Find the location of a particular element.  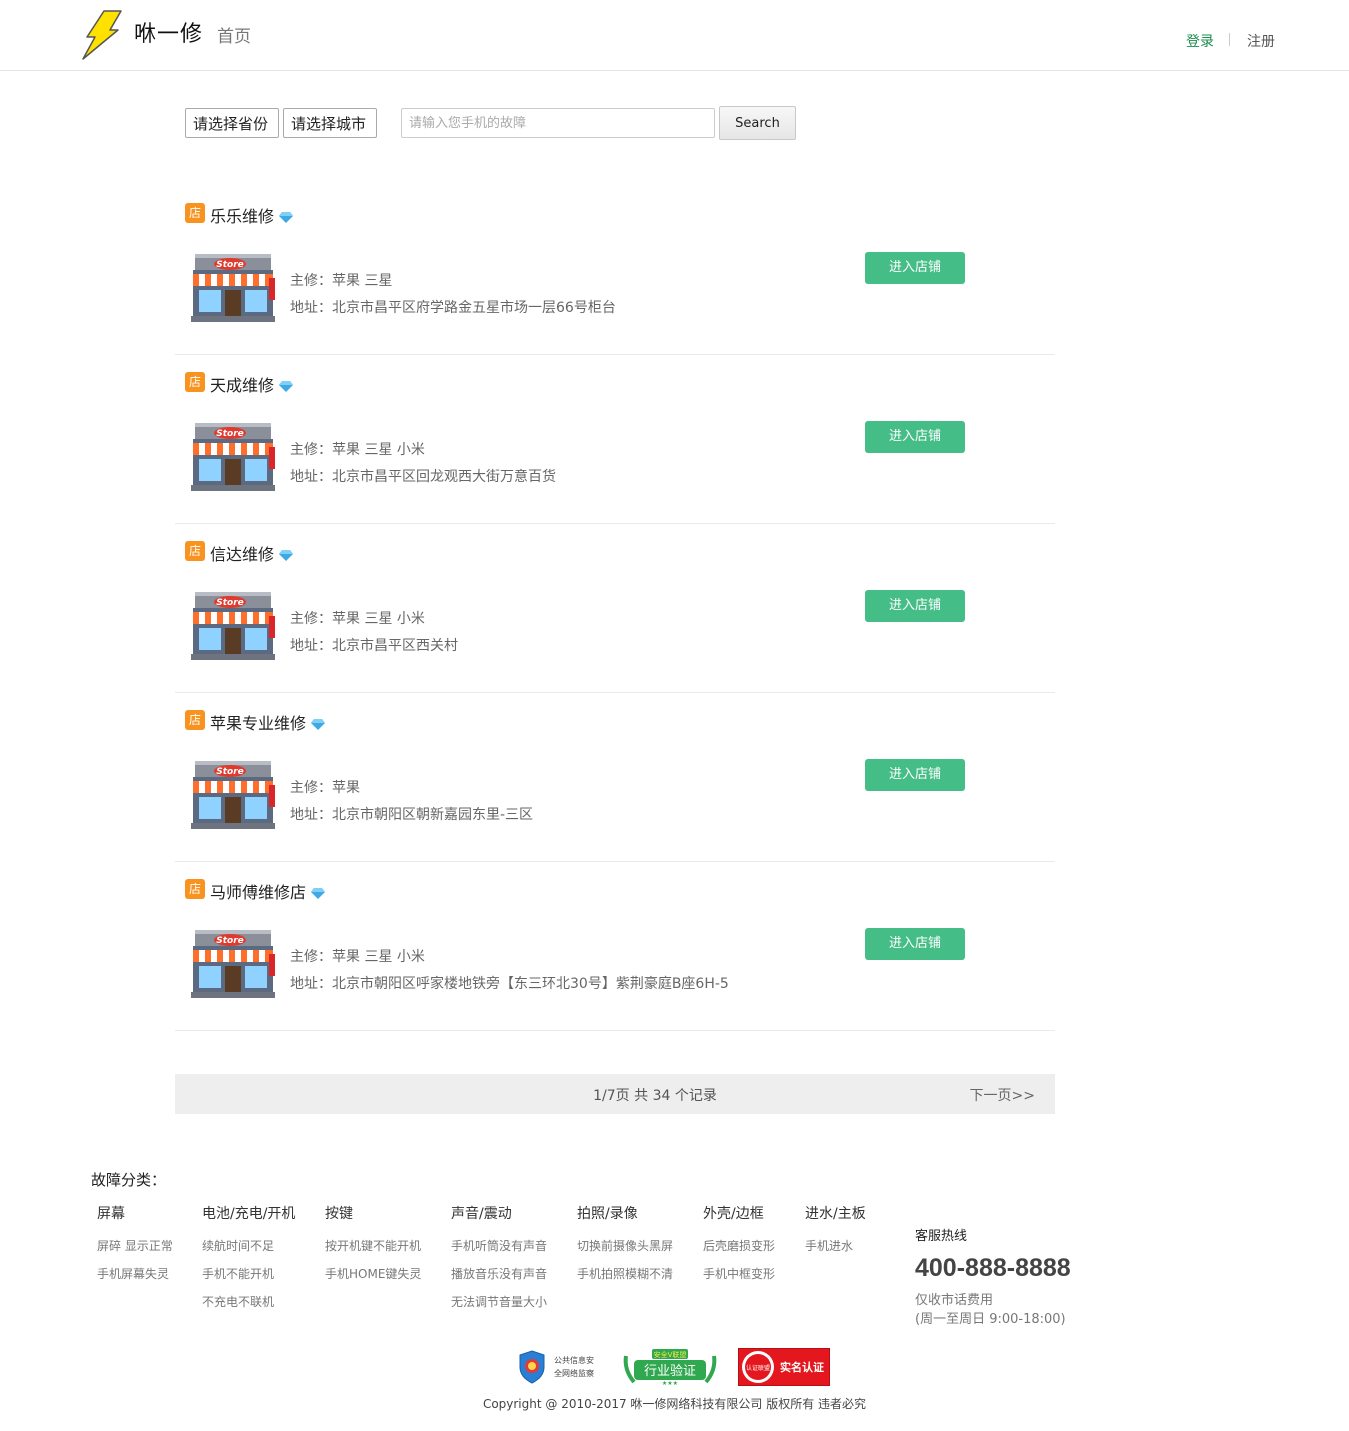

category-heading: 拍照/录像 is located at coordinates (625, 1213).